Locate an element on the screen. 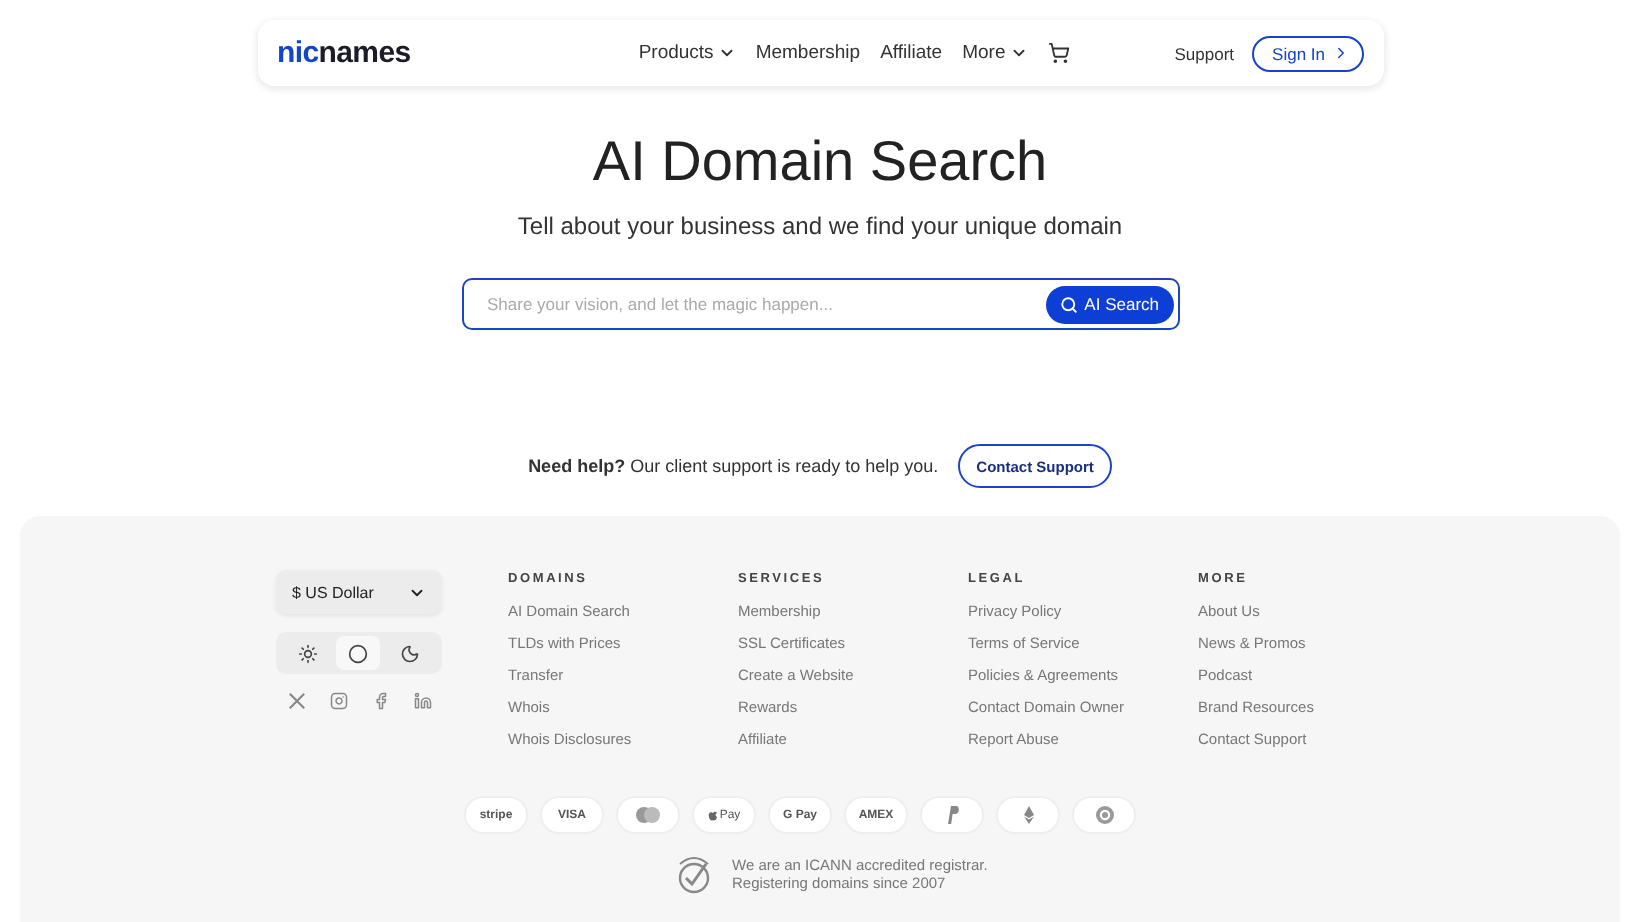 The image size is (1640, 922). nav-link: Products is located at coordinates (687, 53).